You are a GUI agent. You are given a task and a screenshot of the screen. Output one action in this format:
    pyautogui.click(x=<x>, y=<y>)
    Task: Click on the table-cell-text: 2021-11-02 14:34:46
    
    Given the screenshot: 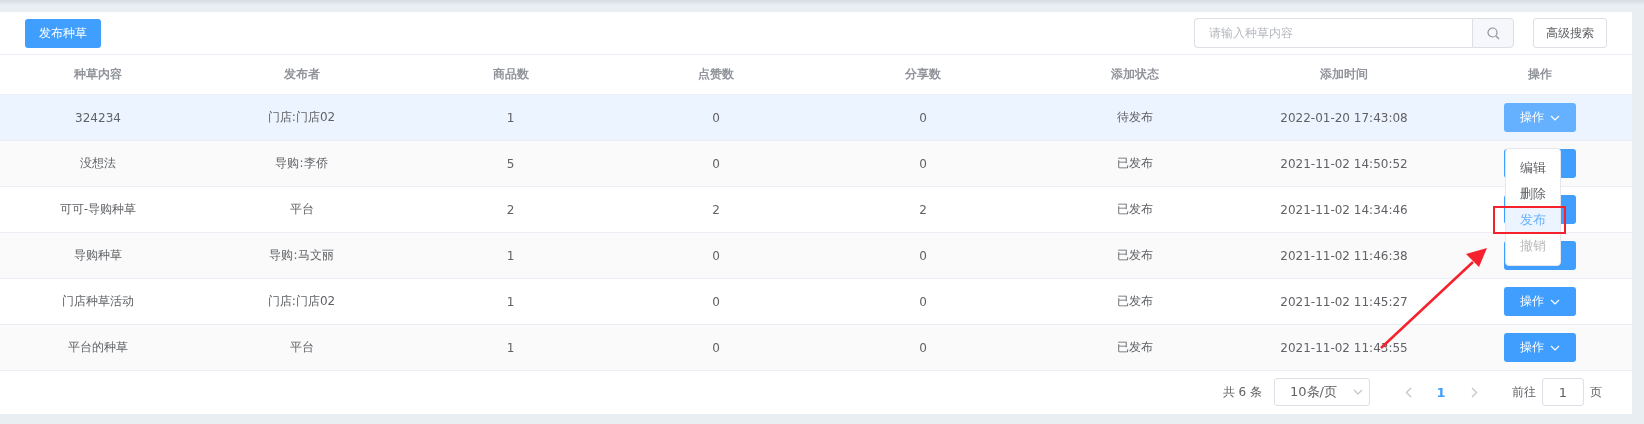 What is the action you would take?
    pyautogui.click(x=1344, y=209)
    